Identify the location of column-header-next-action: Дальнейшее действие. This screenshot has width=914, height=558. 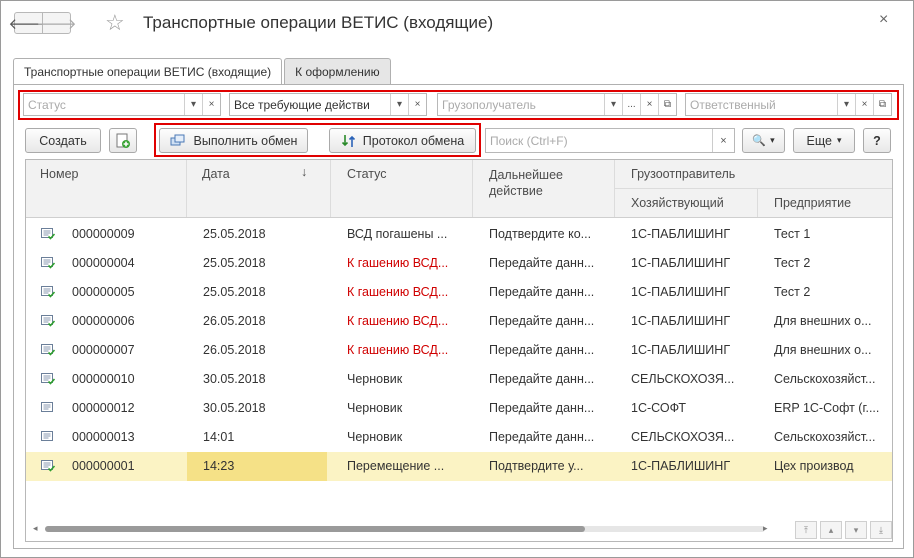
(544, 188).